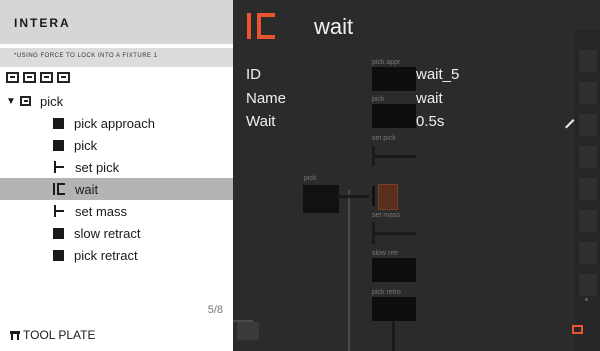 Image resolution: width=600 pixels, height=351 pixels. I want to click on right-rail, so click(587, 190).